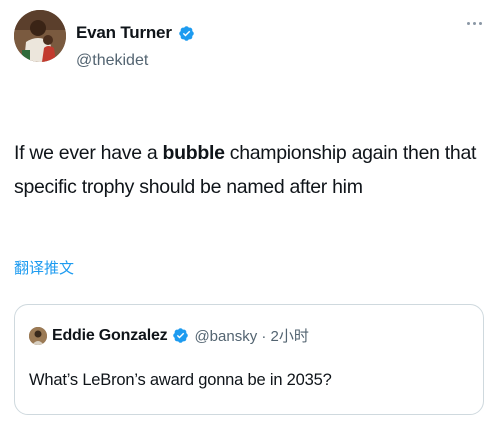 The width and height of the screenshot is (500, 440). I want to click on author-avatar, so click(40, 36).